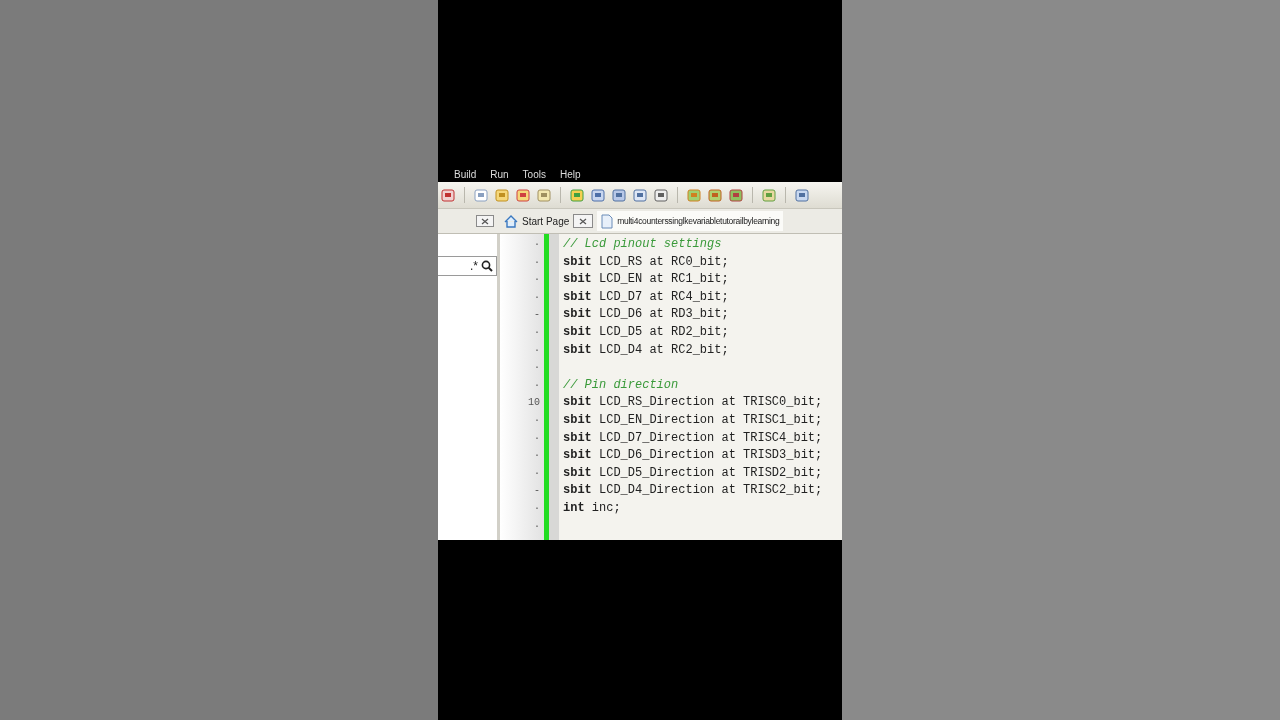 This screenshot has height=720, width=1280. Describe the element at coordinates (607, 221) in the screenshot. I see `document-icon` at that location.